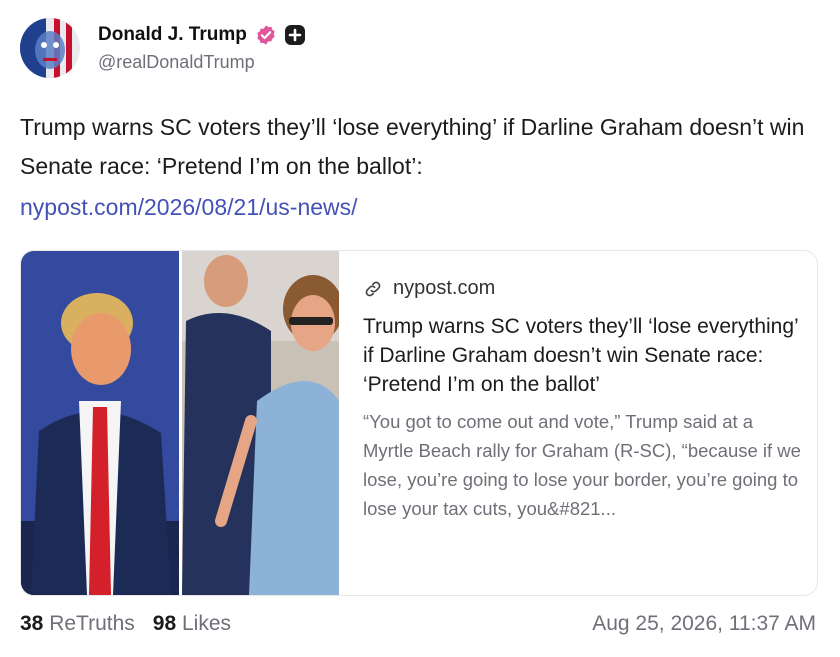 The height and width of the screenshot is (657, 840). I want to click on card-domain: nypost.com, so click(444, 288).